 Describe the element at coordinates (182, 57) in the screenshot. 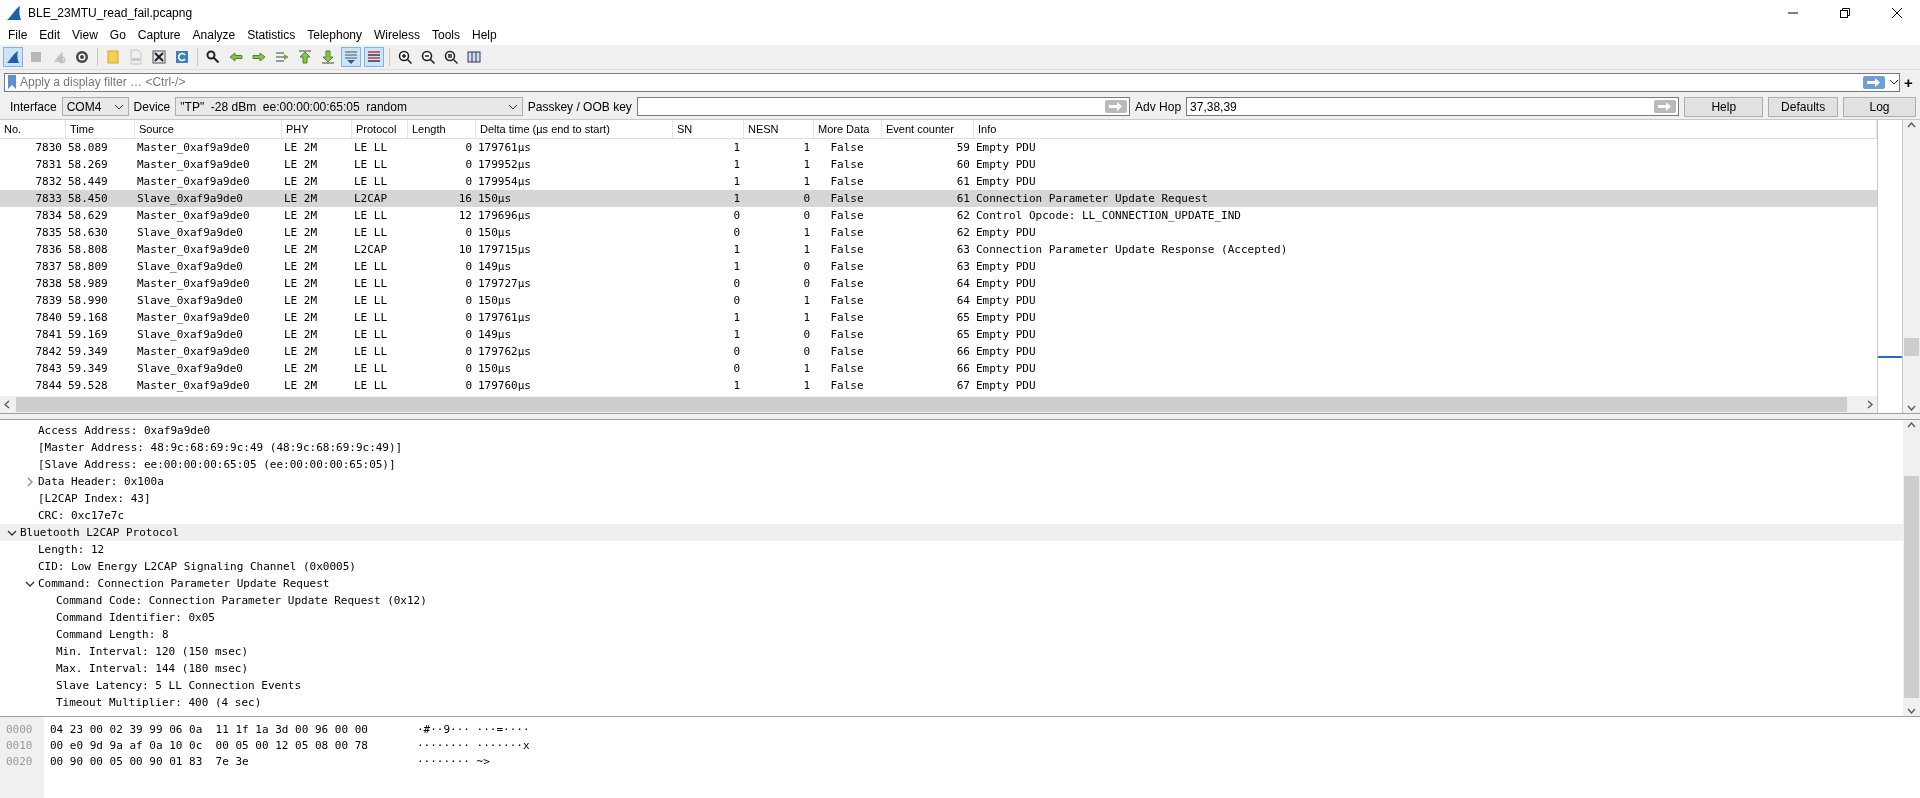

I see `reload-icon` at that location.